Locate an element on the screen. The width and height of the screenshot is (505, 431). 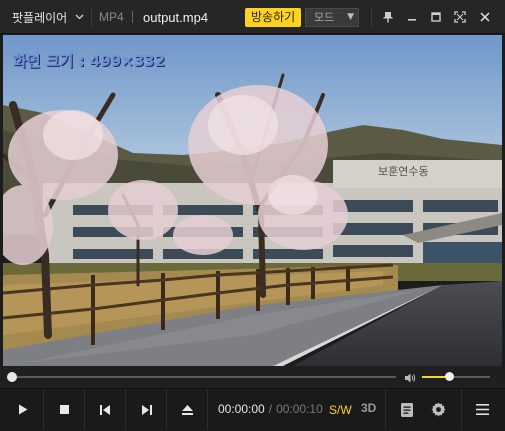
current-time: 00:00:00 is located at coordinates (241, 409).